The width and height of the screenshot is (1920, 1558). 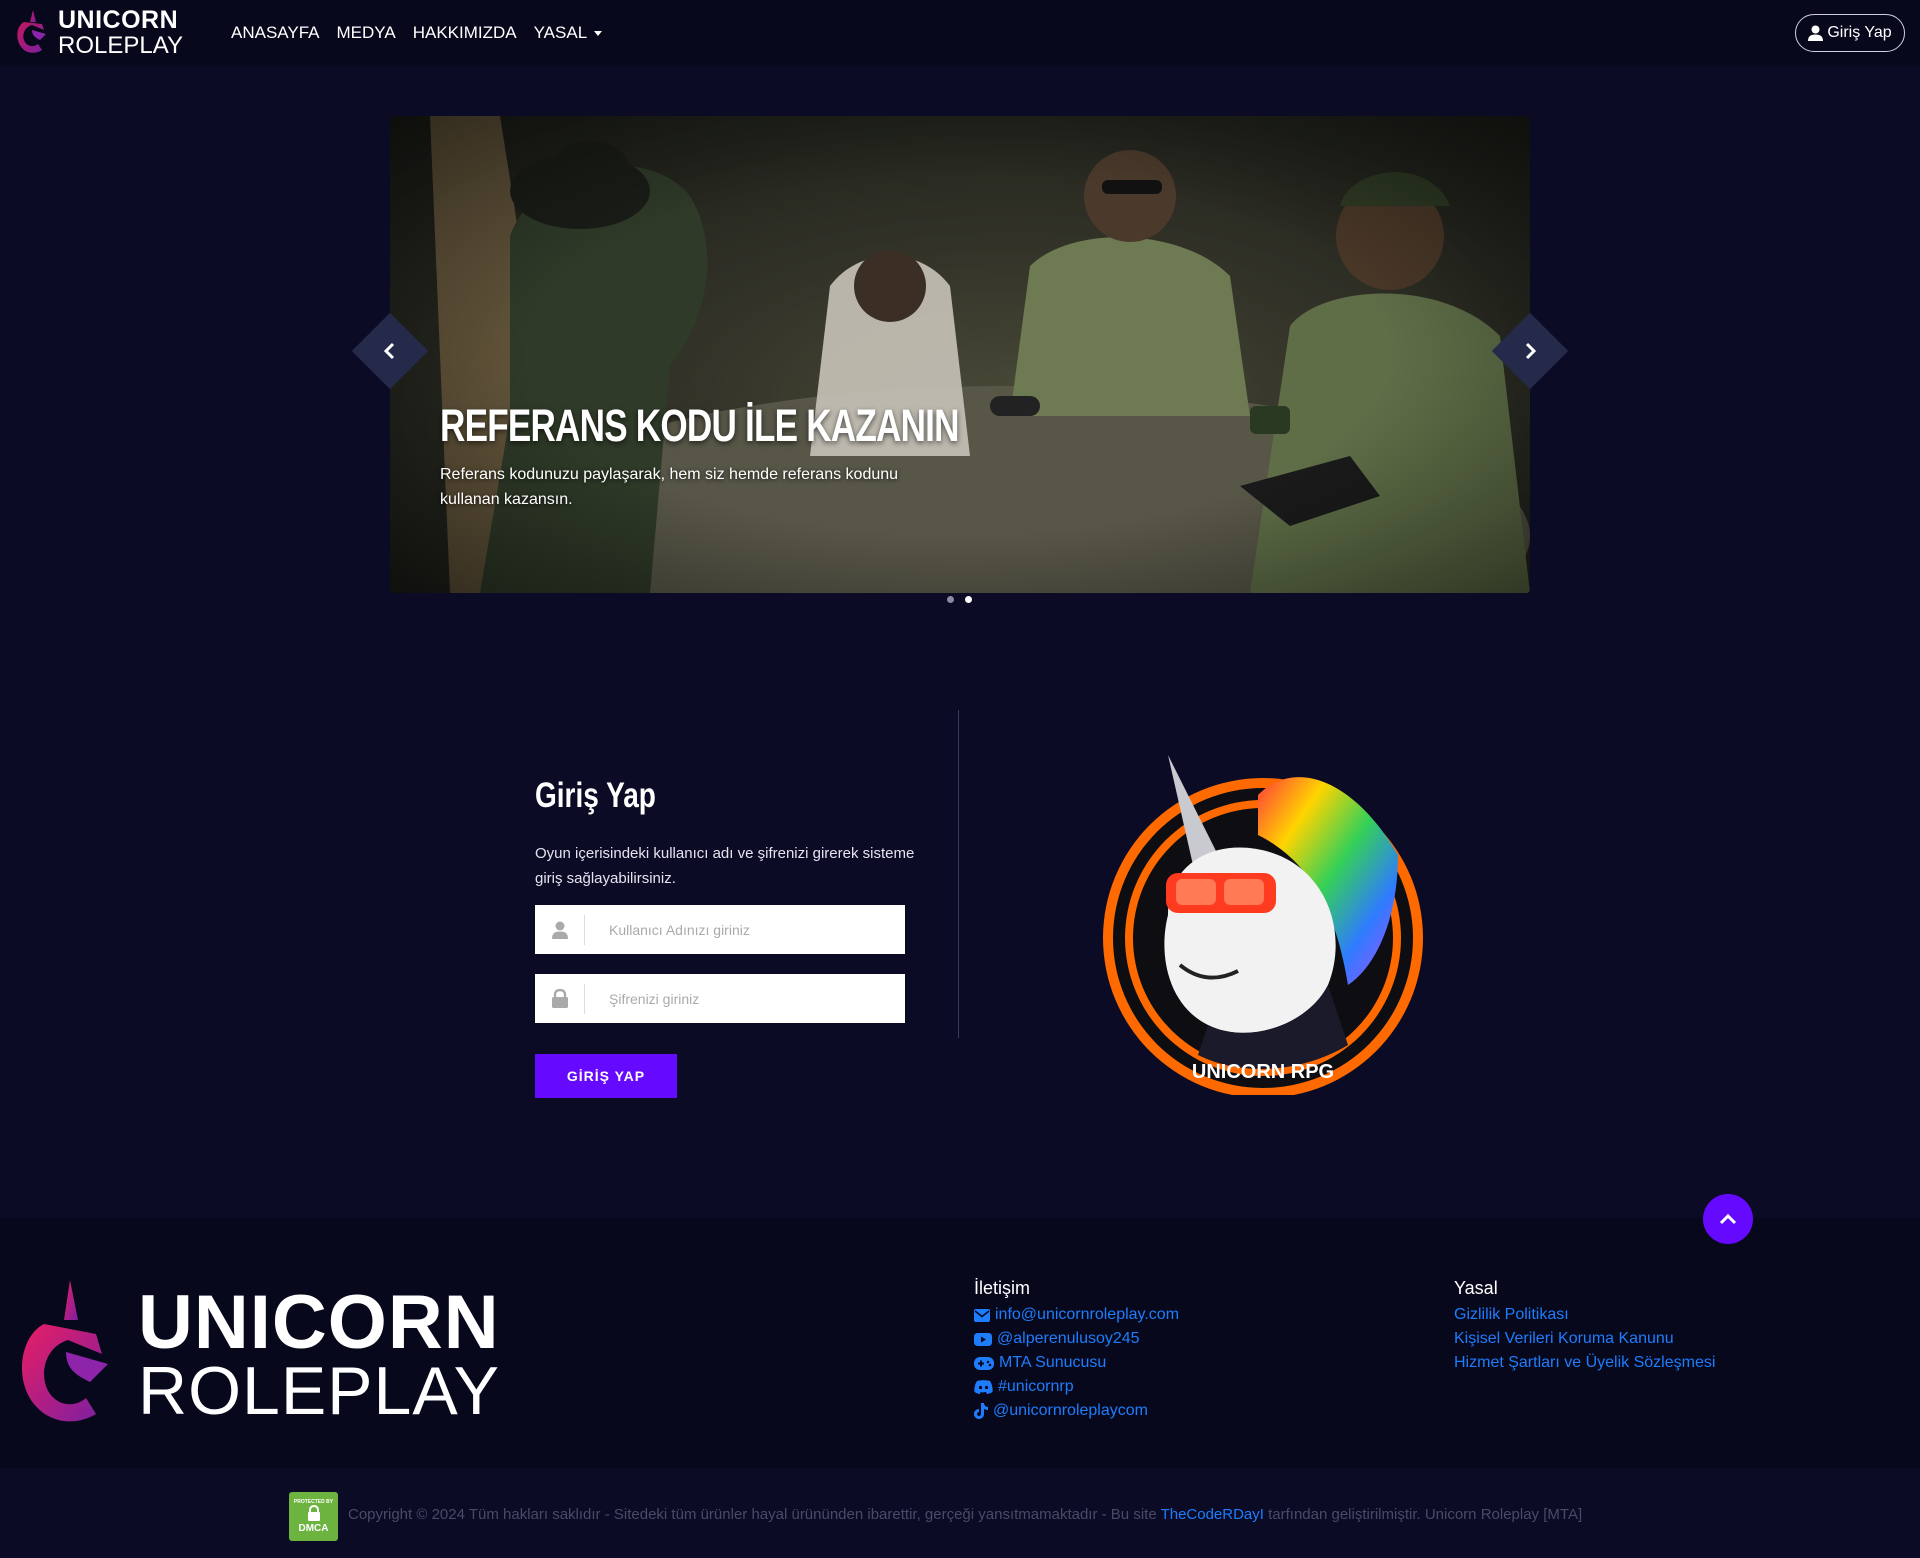 I want to click on caret-down-icon, so click(x=598, y=33).